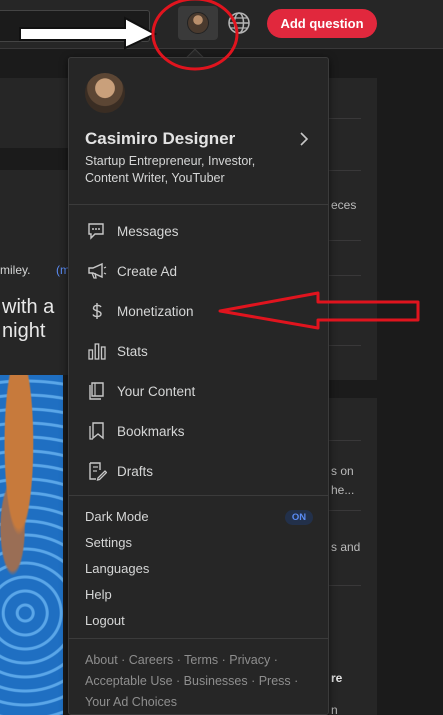 The height and width of the screenshot is (715, 443). I want to click on menu-item-label: Create Ad, so click(147, 271).